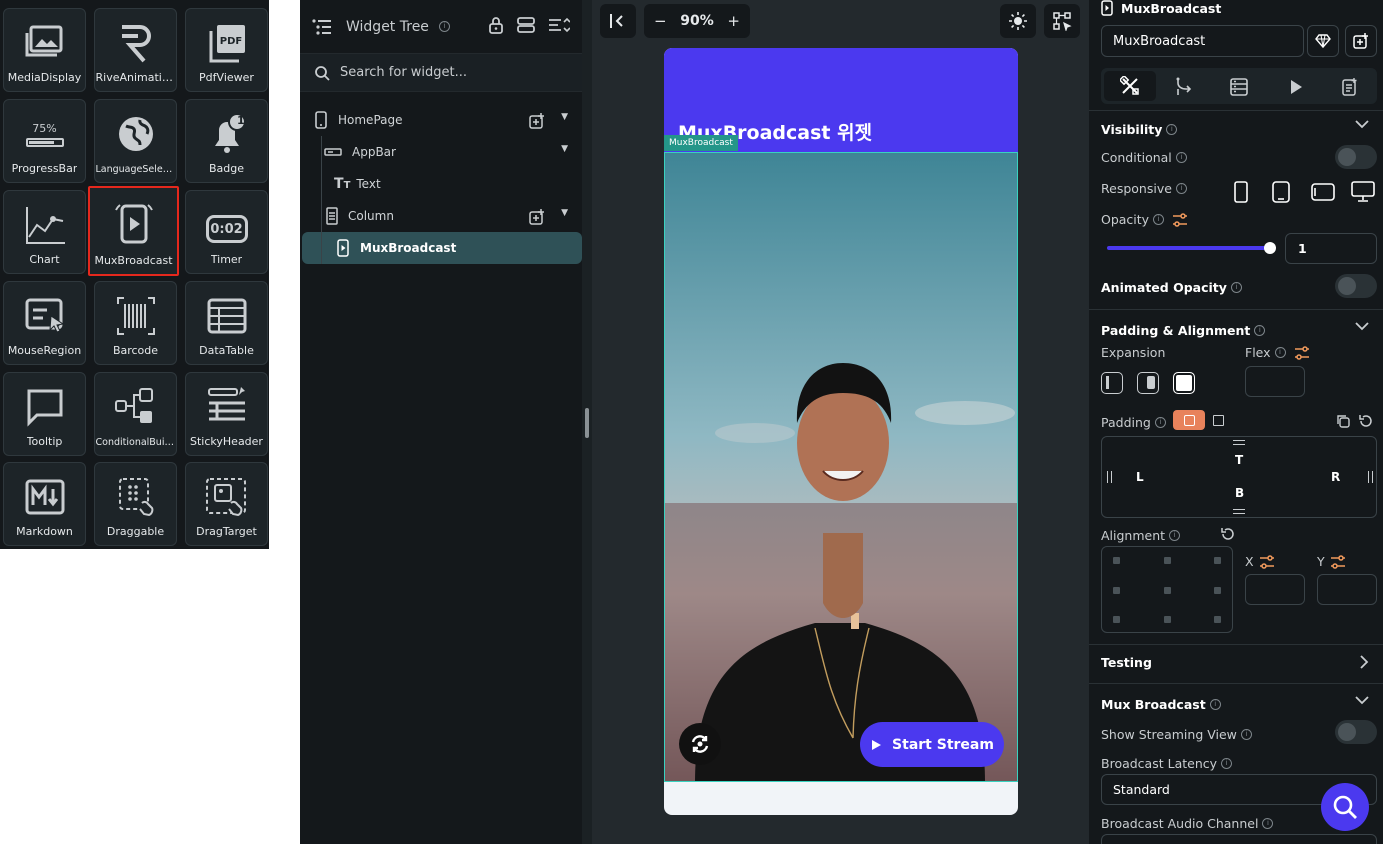 The width and height of the screenshot is (1383, 844). Describe the element at coordinates (1363, 192) in the screenshot. I see `desktop-visibility-icon` at that location.